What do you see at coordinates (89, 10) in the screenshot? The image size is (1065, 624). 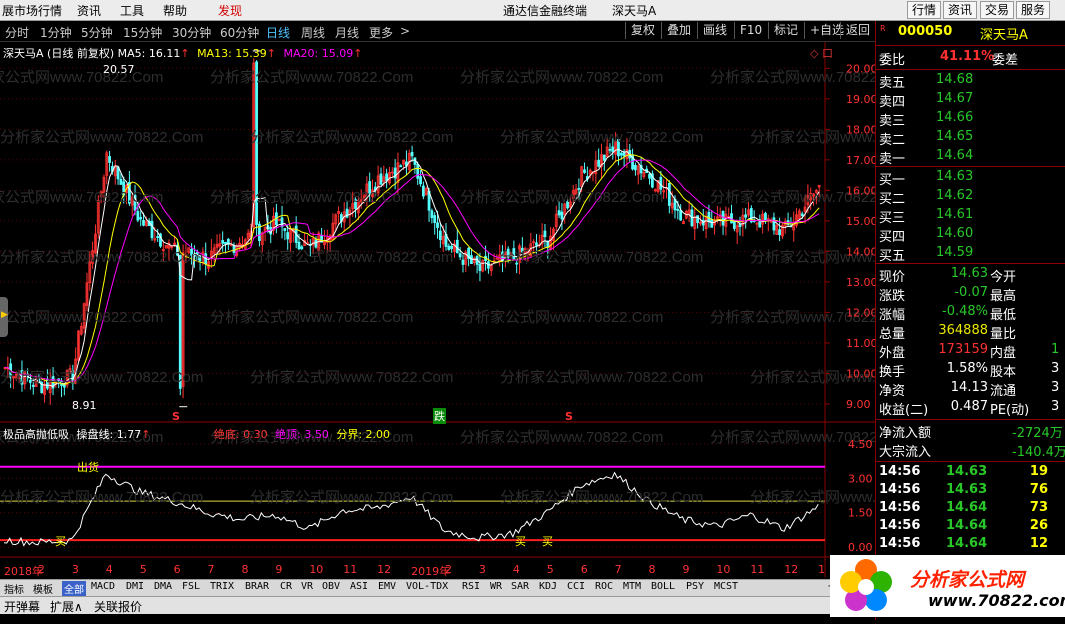 I see `menu-news: 资讯` at bounding box center [89, 10].